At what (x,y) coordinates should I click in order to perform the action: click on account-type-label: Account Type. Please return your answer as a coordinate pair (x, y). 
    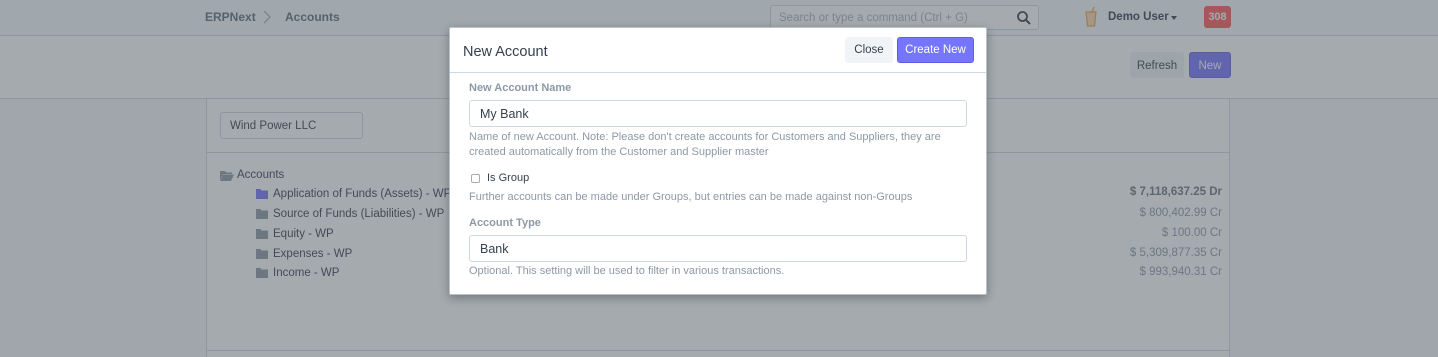
    Looking at the image, I should click on (505, 223).